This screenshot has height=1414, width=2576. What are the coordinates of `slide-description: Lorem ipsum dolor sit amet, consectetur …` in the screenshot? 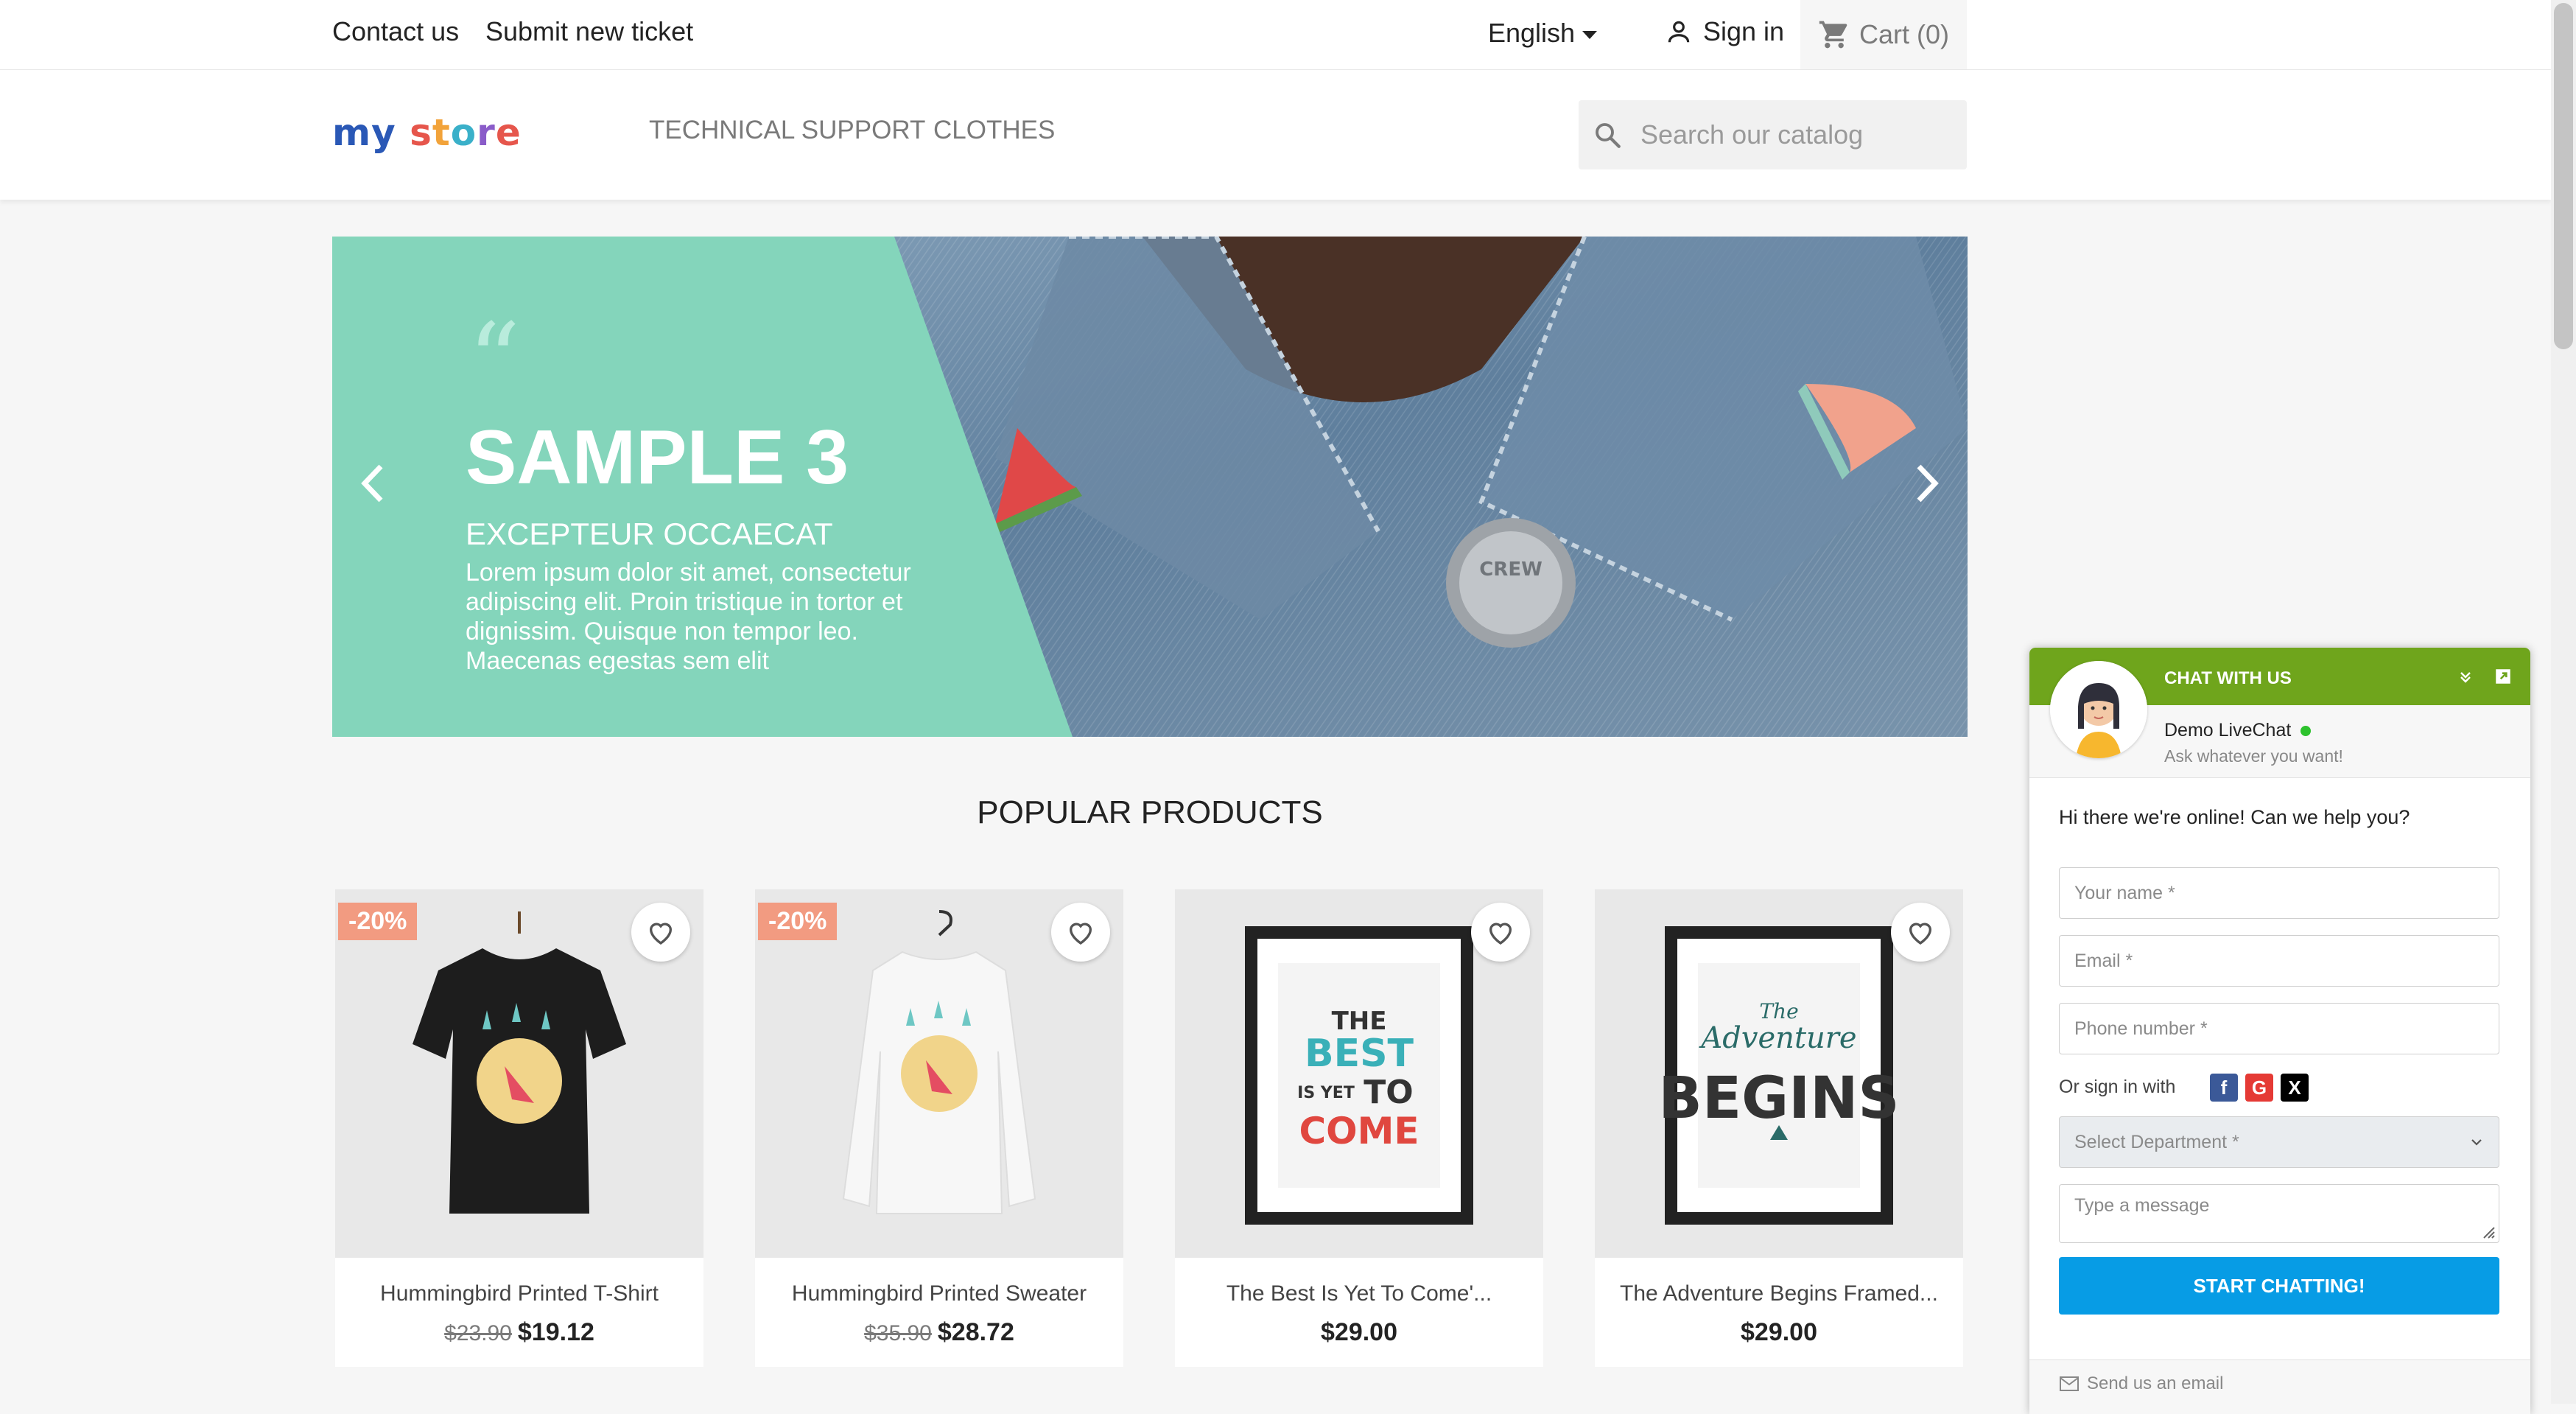 It's located at (688, 617).